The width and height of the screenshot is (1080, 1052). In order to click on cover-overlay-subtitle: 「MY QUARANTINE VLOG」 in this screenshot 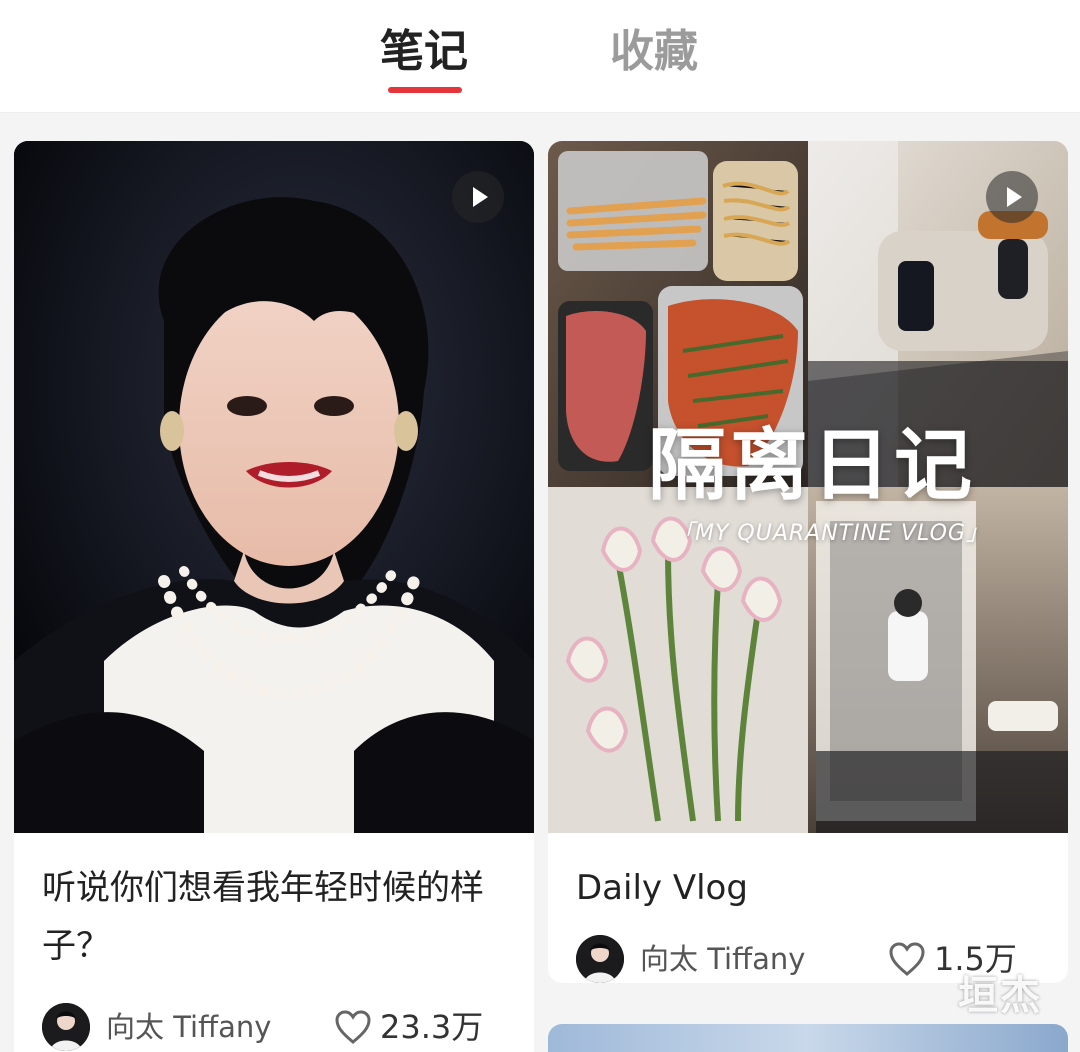, I will do `click(830, 533)`.